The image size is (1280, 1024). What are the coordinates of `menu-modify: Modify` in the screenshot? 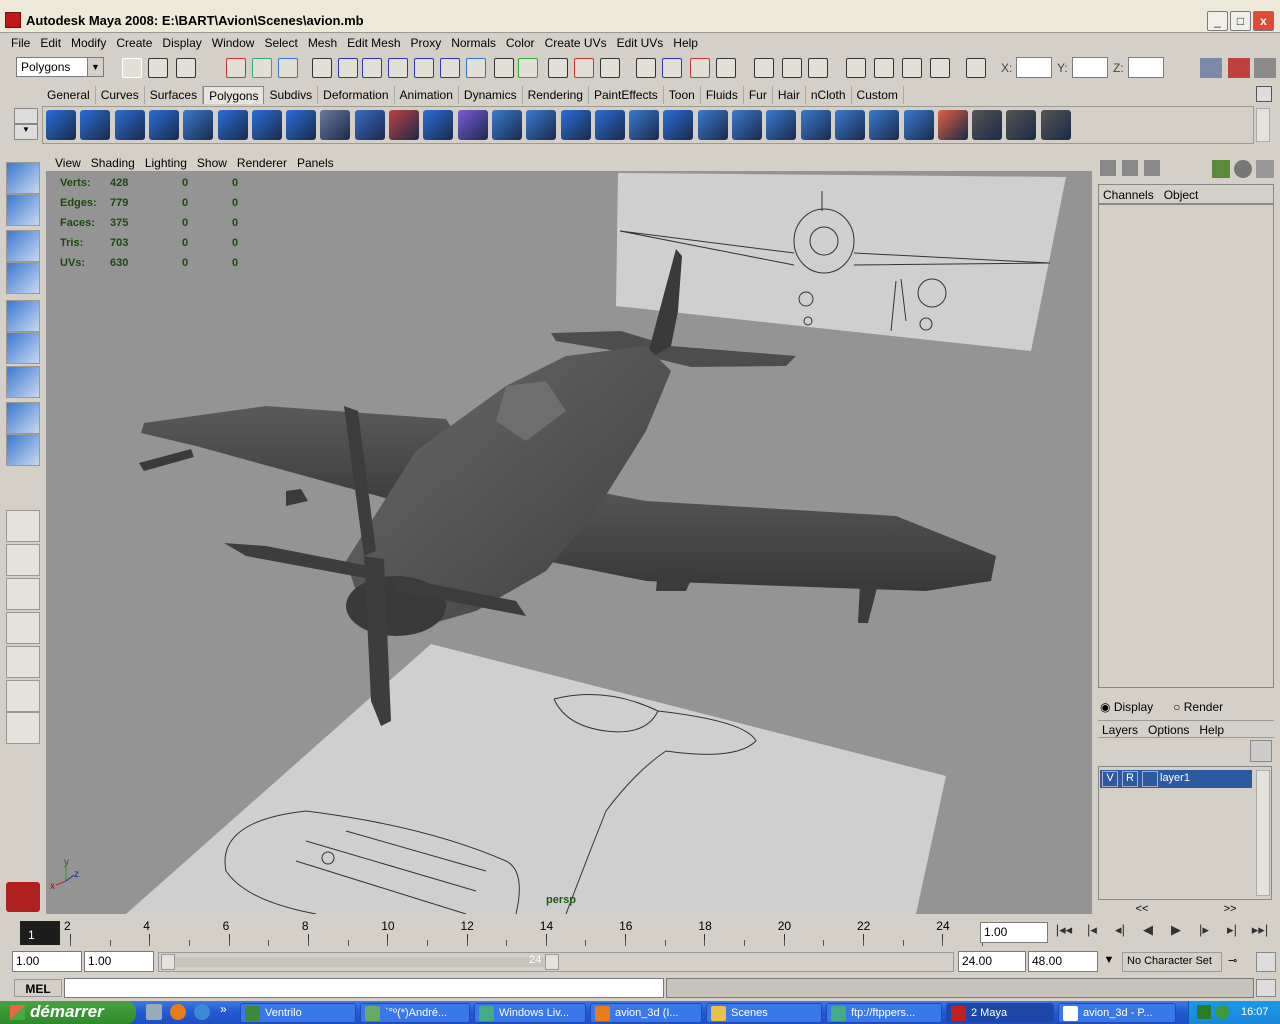 It's located at (88, 43).